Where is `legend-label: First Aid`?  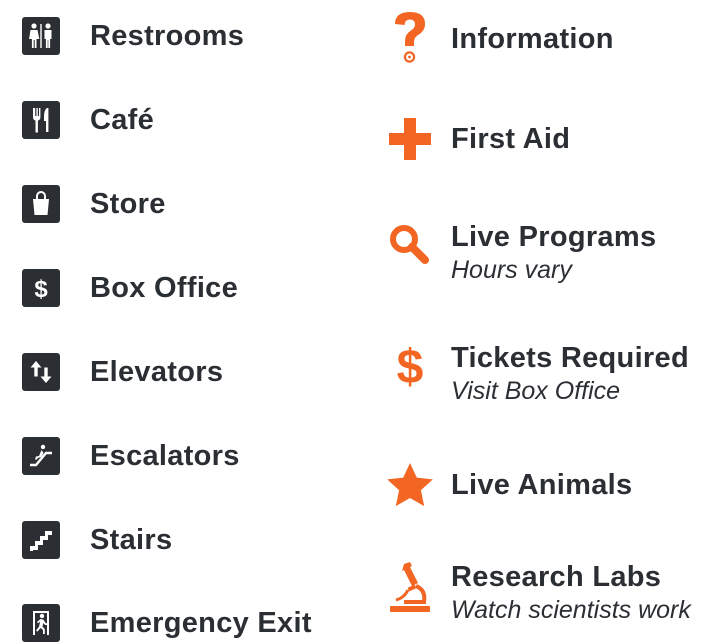 legend-label: First Aid is located at coordinates (511, 138).